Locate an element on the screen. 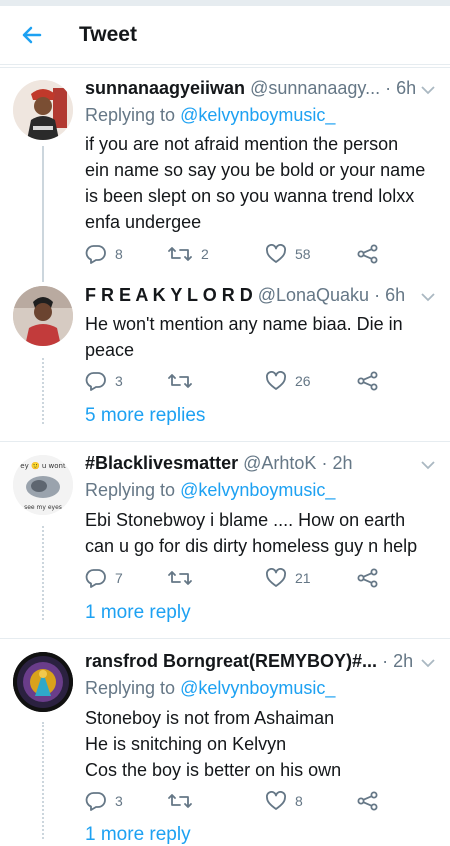 This screenshot has width=450, height=846. tweet-text-line: ein name so say you be bold or your name is located at coordinates (255, 170).